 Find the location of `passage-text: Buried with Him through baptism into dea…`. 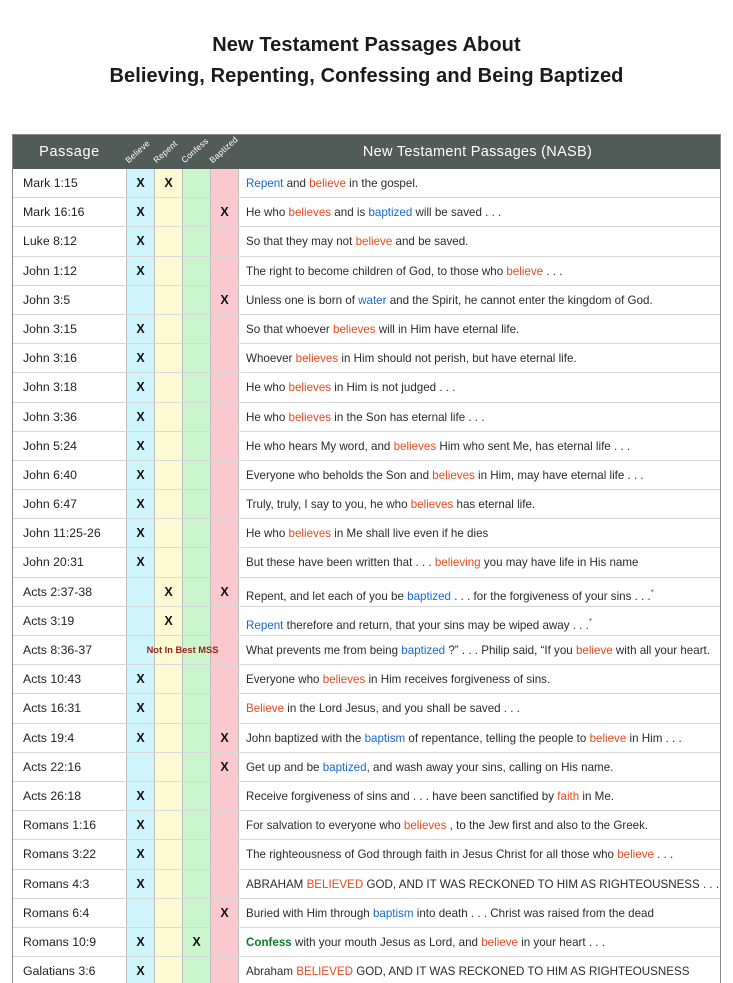

passage-text: Buried with Him through baptism into dea… is located at coordinates (450, 913).